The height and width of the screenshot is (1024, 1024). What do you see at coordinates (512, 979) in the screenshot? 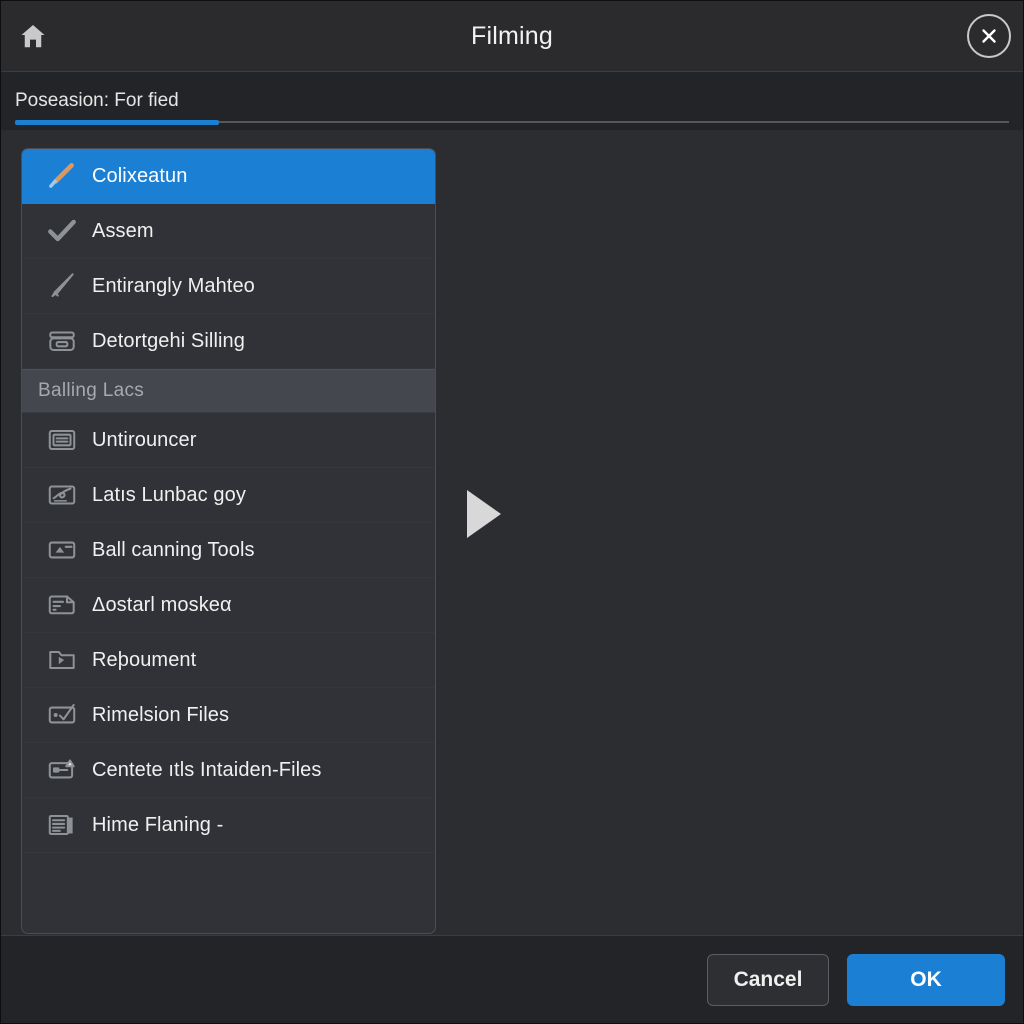
I see `dialog-footer: Cancel OK` at bounding box center [512, 979].